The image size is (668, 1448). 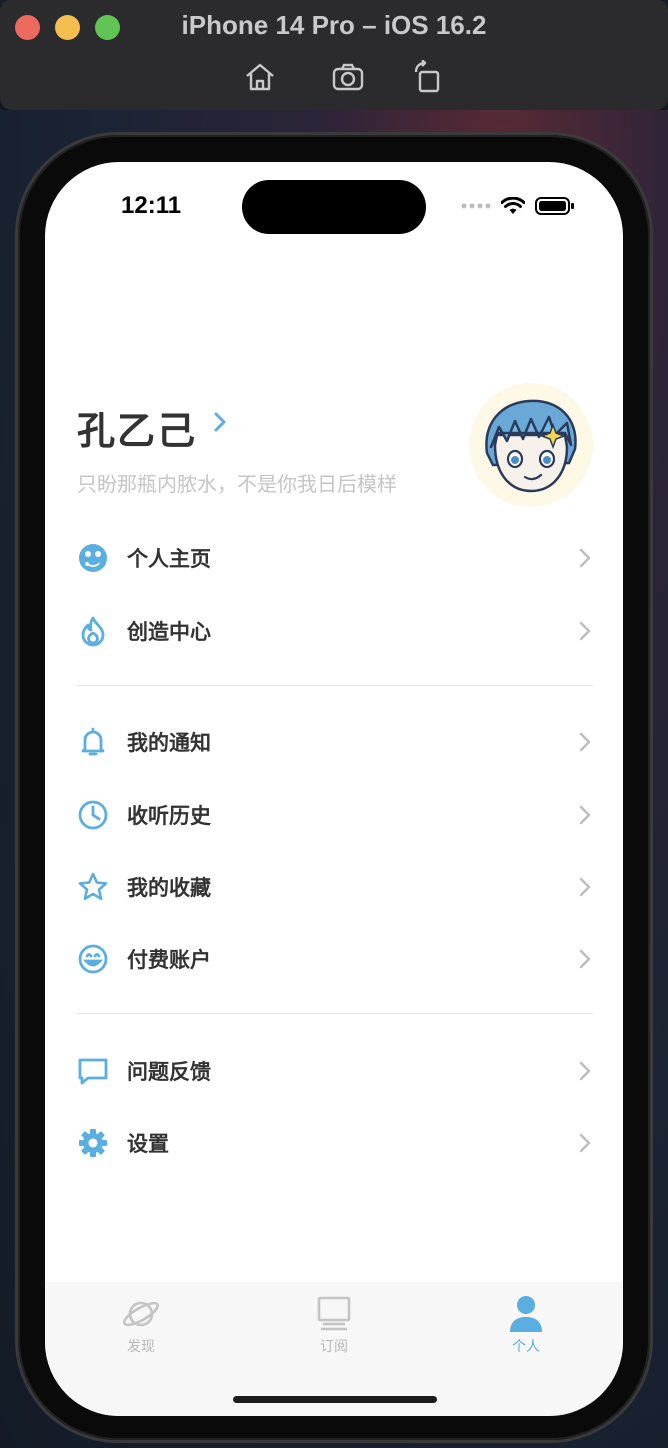 What do you see at coordinates (169, 632) in the screenshot?
I see `menu-label: 创造中心` at bounding box center [169, 632].